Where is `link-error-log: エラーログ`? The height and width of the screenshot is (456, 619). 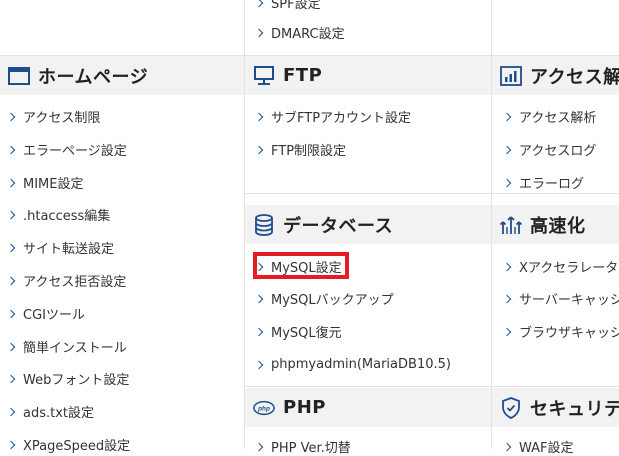
link-error-log: エラーログ is located at coordinates (543, 182).